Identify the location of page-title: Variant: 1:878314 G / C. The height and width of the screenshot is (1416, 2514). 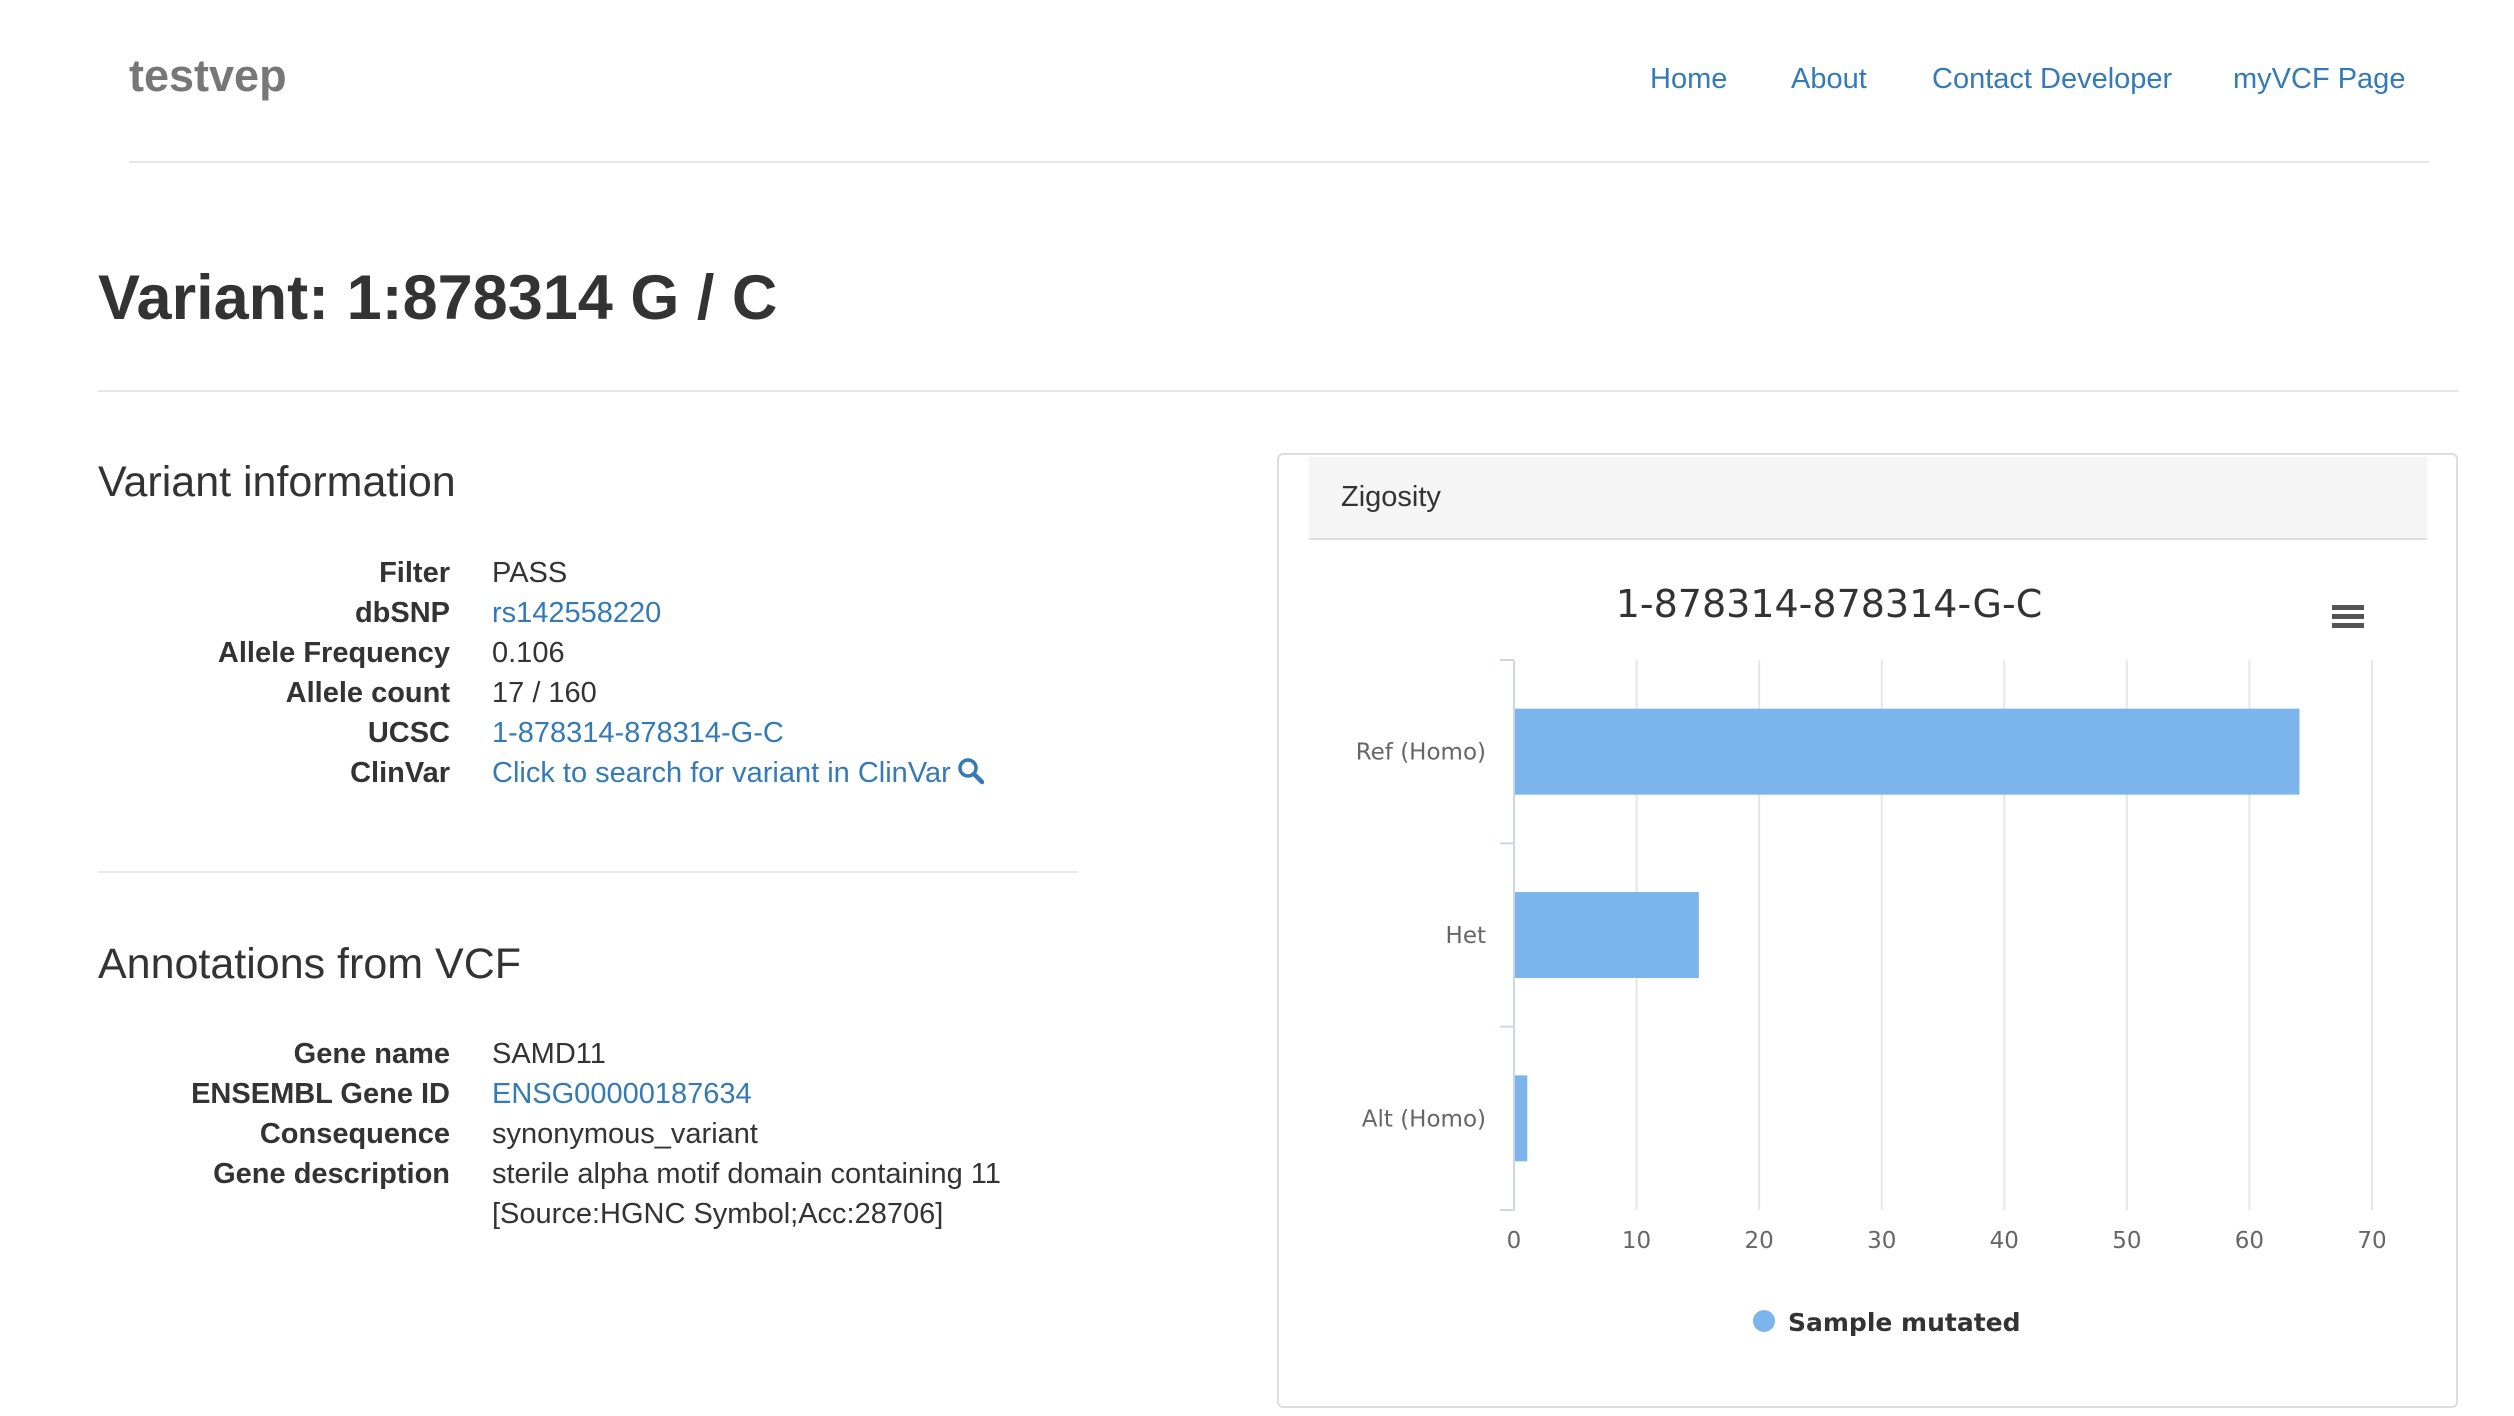
(438, 298).